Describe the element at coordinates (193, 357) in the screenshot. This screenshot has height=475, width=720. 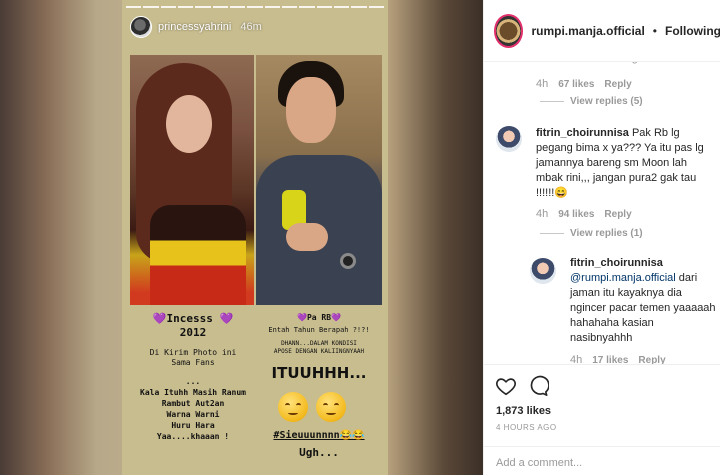
I see `left-caption-line1: Di Kirim Photo ini Sama Fans` at that location.